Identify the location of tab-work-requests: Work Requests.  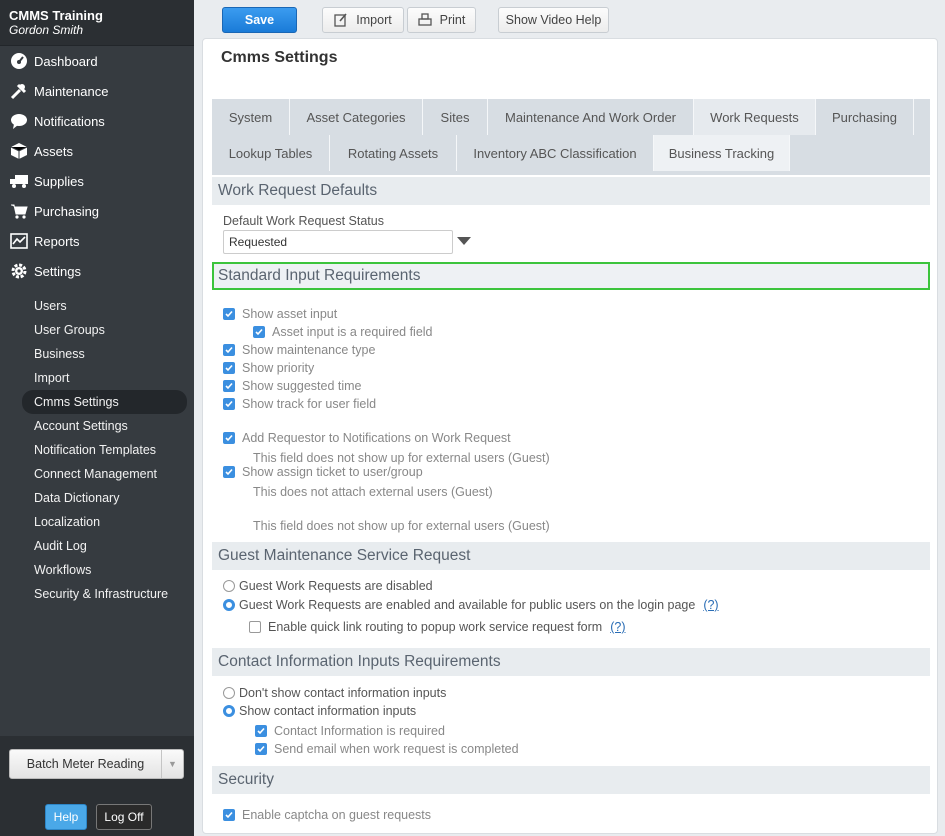
(755, 117).